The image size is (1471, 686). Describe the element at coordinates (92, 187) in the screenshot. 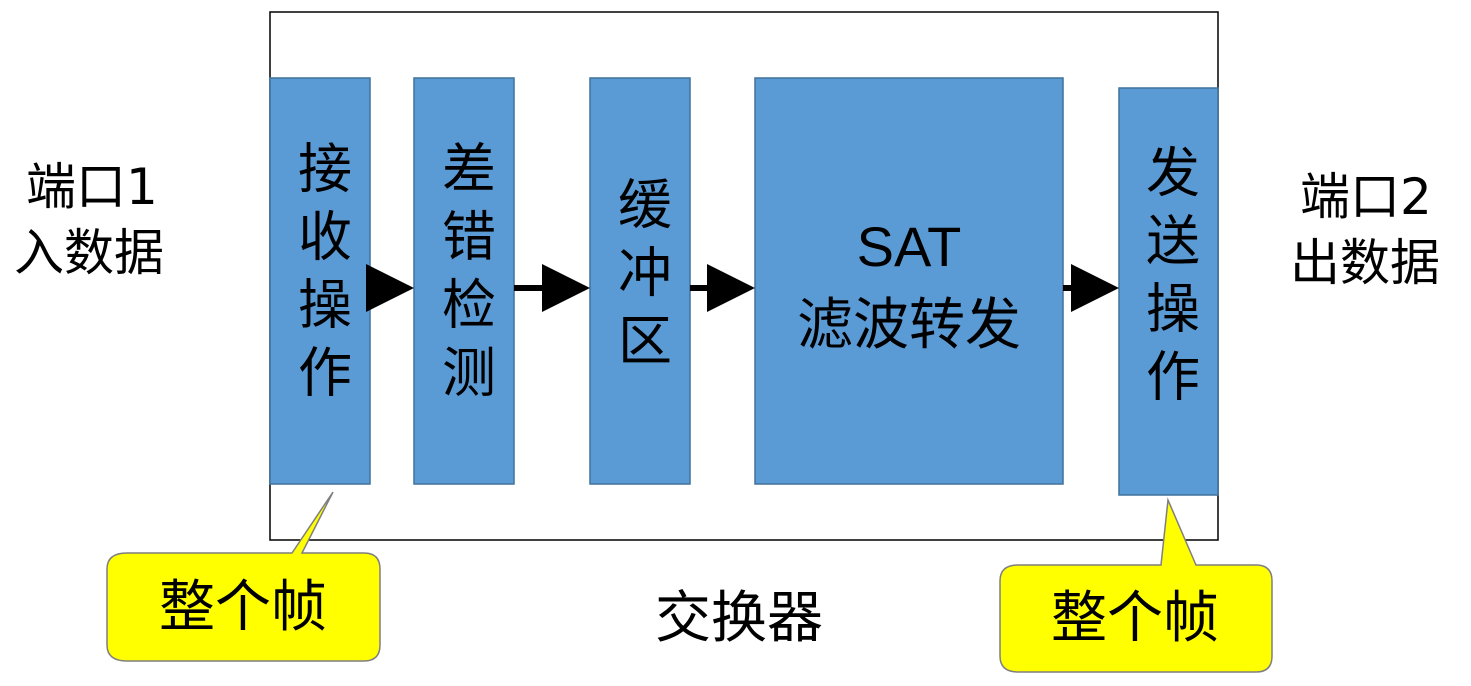

I see `port1-line1: 端口1` at that location.